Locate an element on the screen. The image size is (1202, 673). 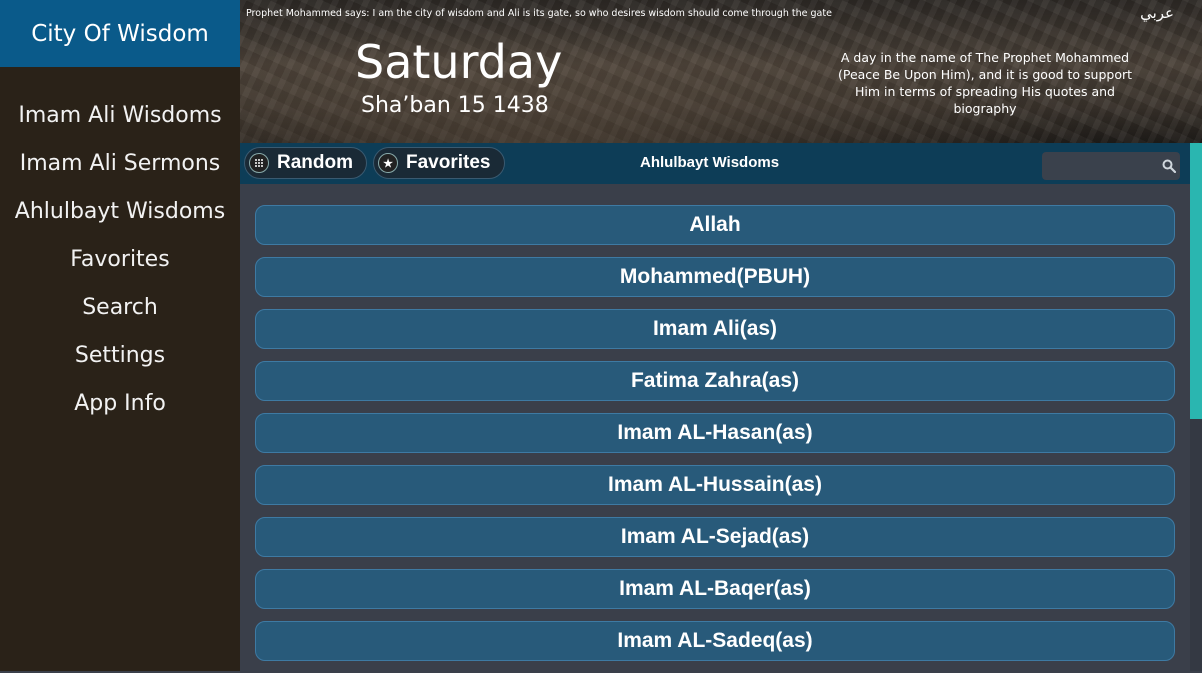
sidebar-item-favorites: Favorites is located at coordinates (120, 259).